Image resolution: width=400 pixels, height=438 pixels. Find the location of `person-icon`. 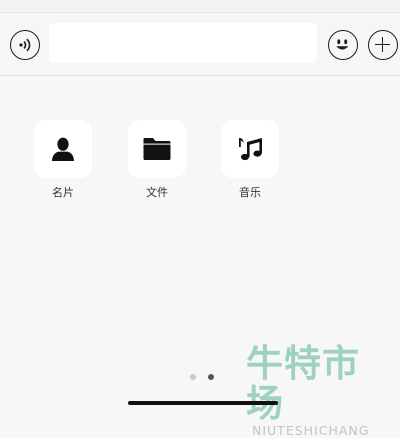

person-icon is located at coordinates (63, 149).